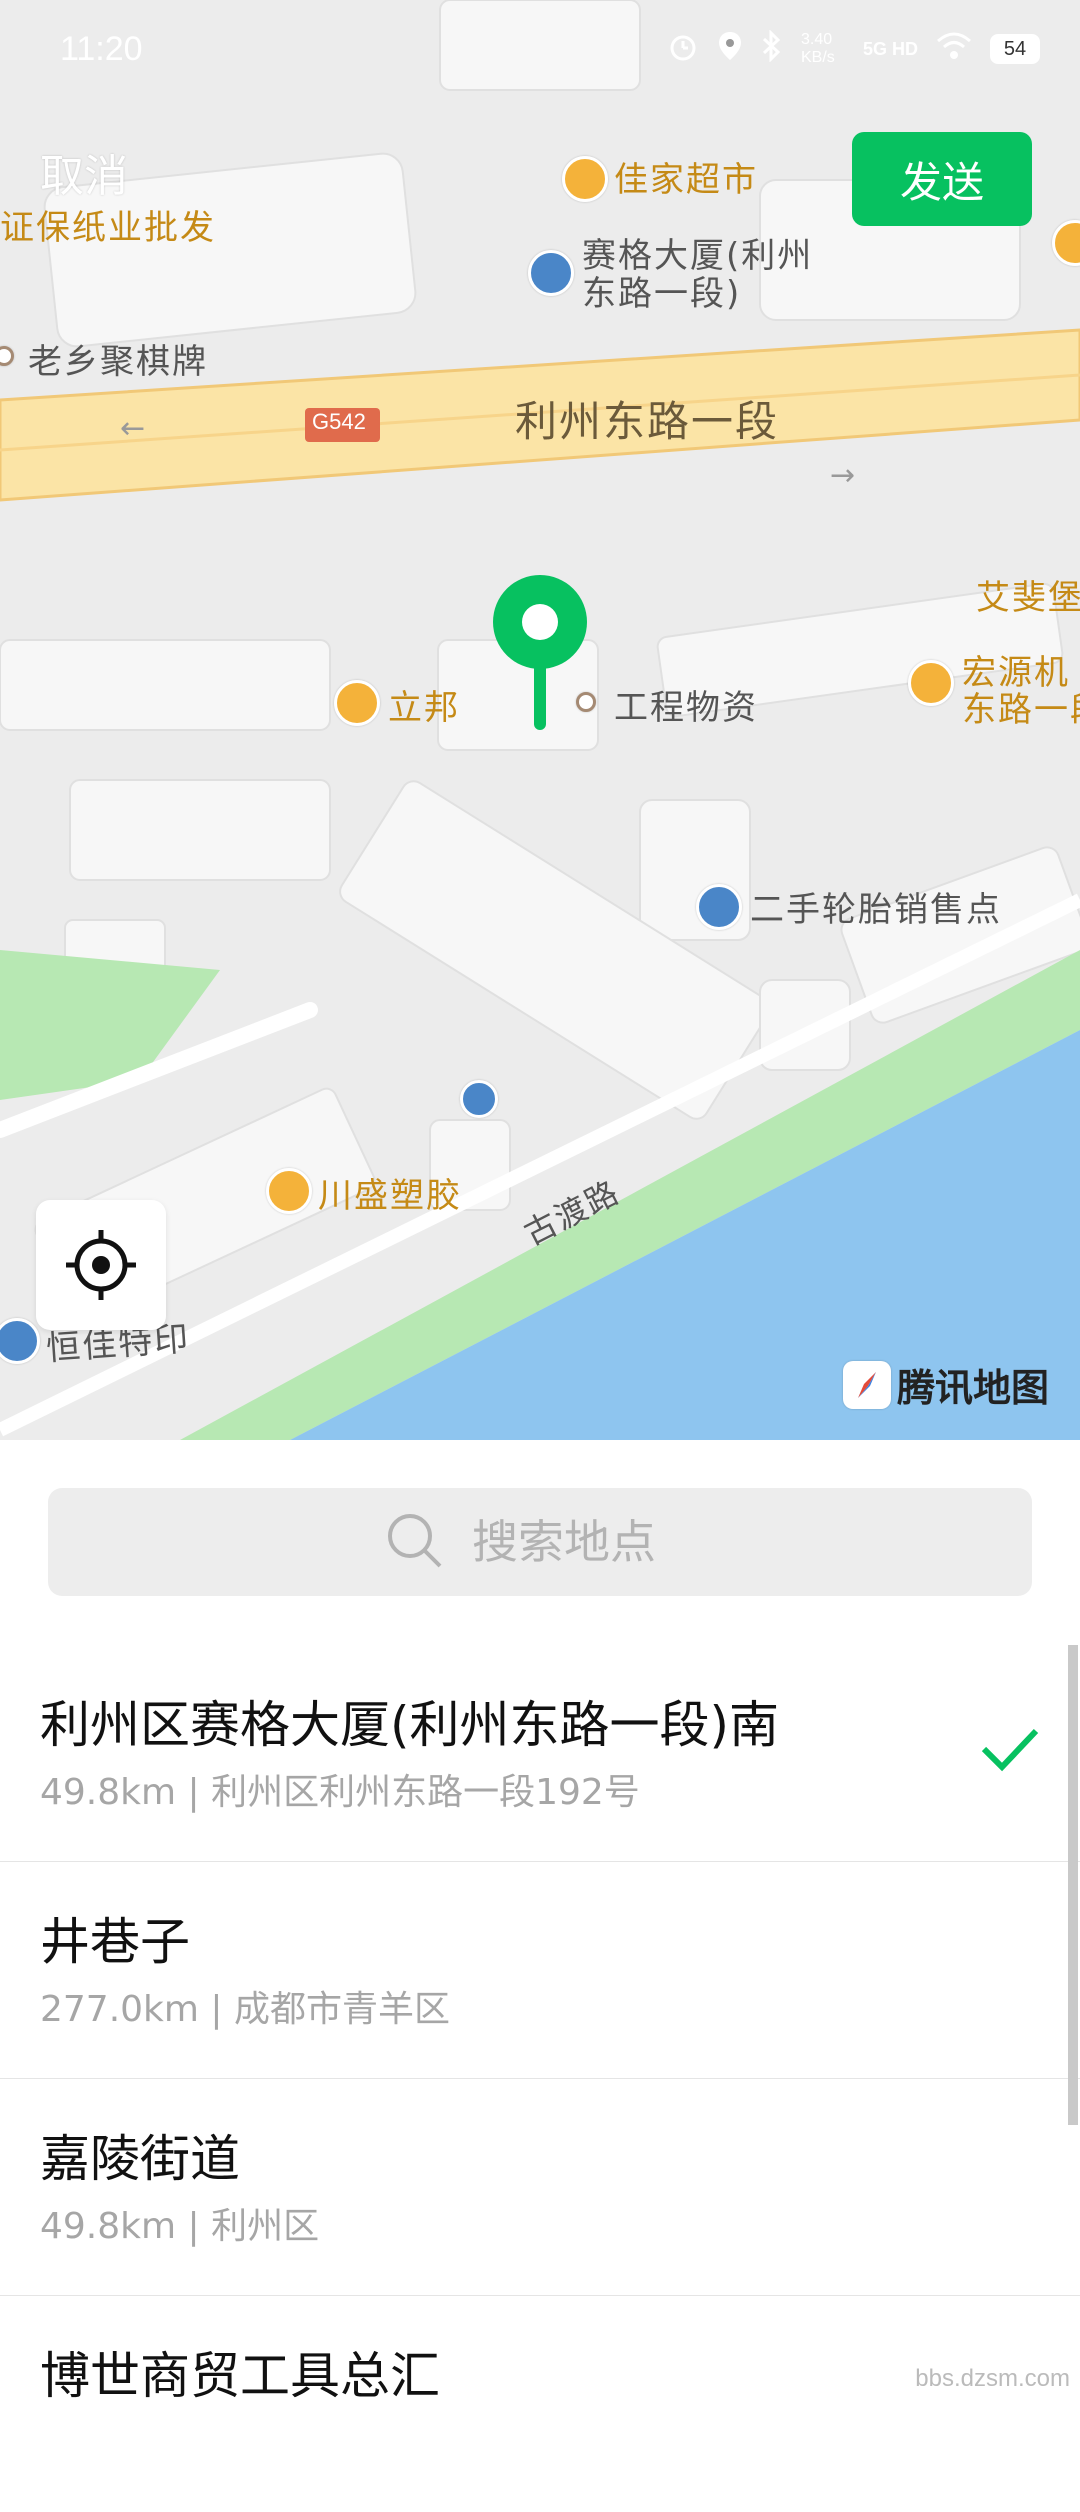 The height and width of the screenshot is (2512, 1080). Describe the element at coordinates (890, 48) in the screenshot. I see `network-type: 5G HD` at that location.